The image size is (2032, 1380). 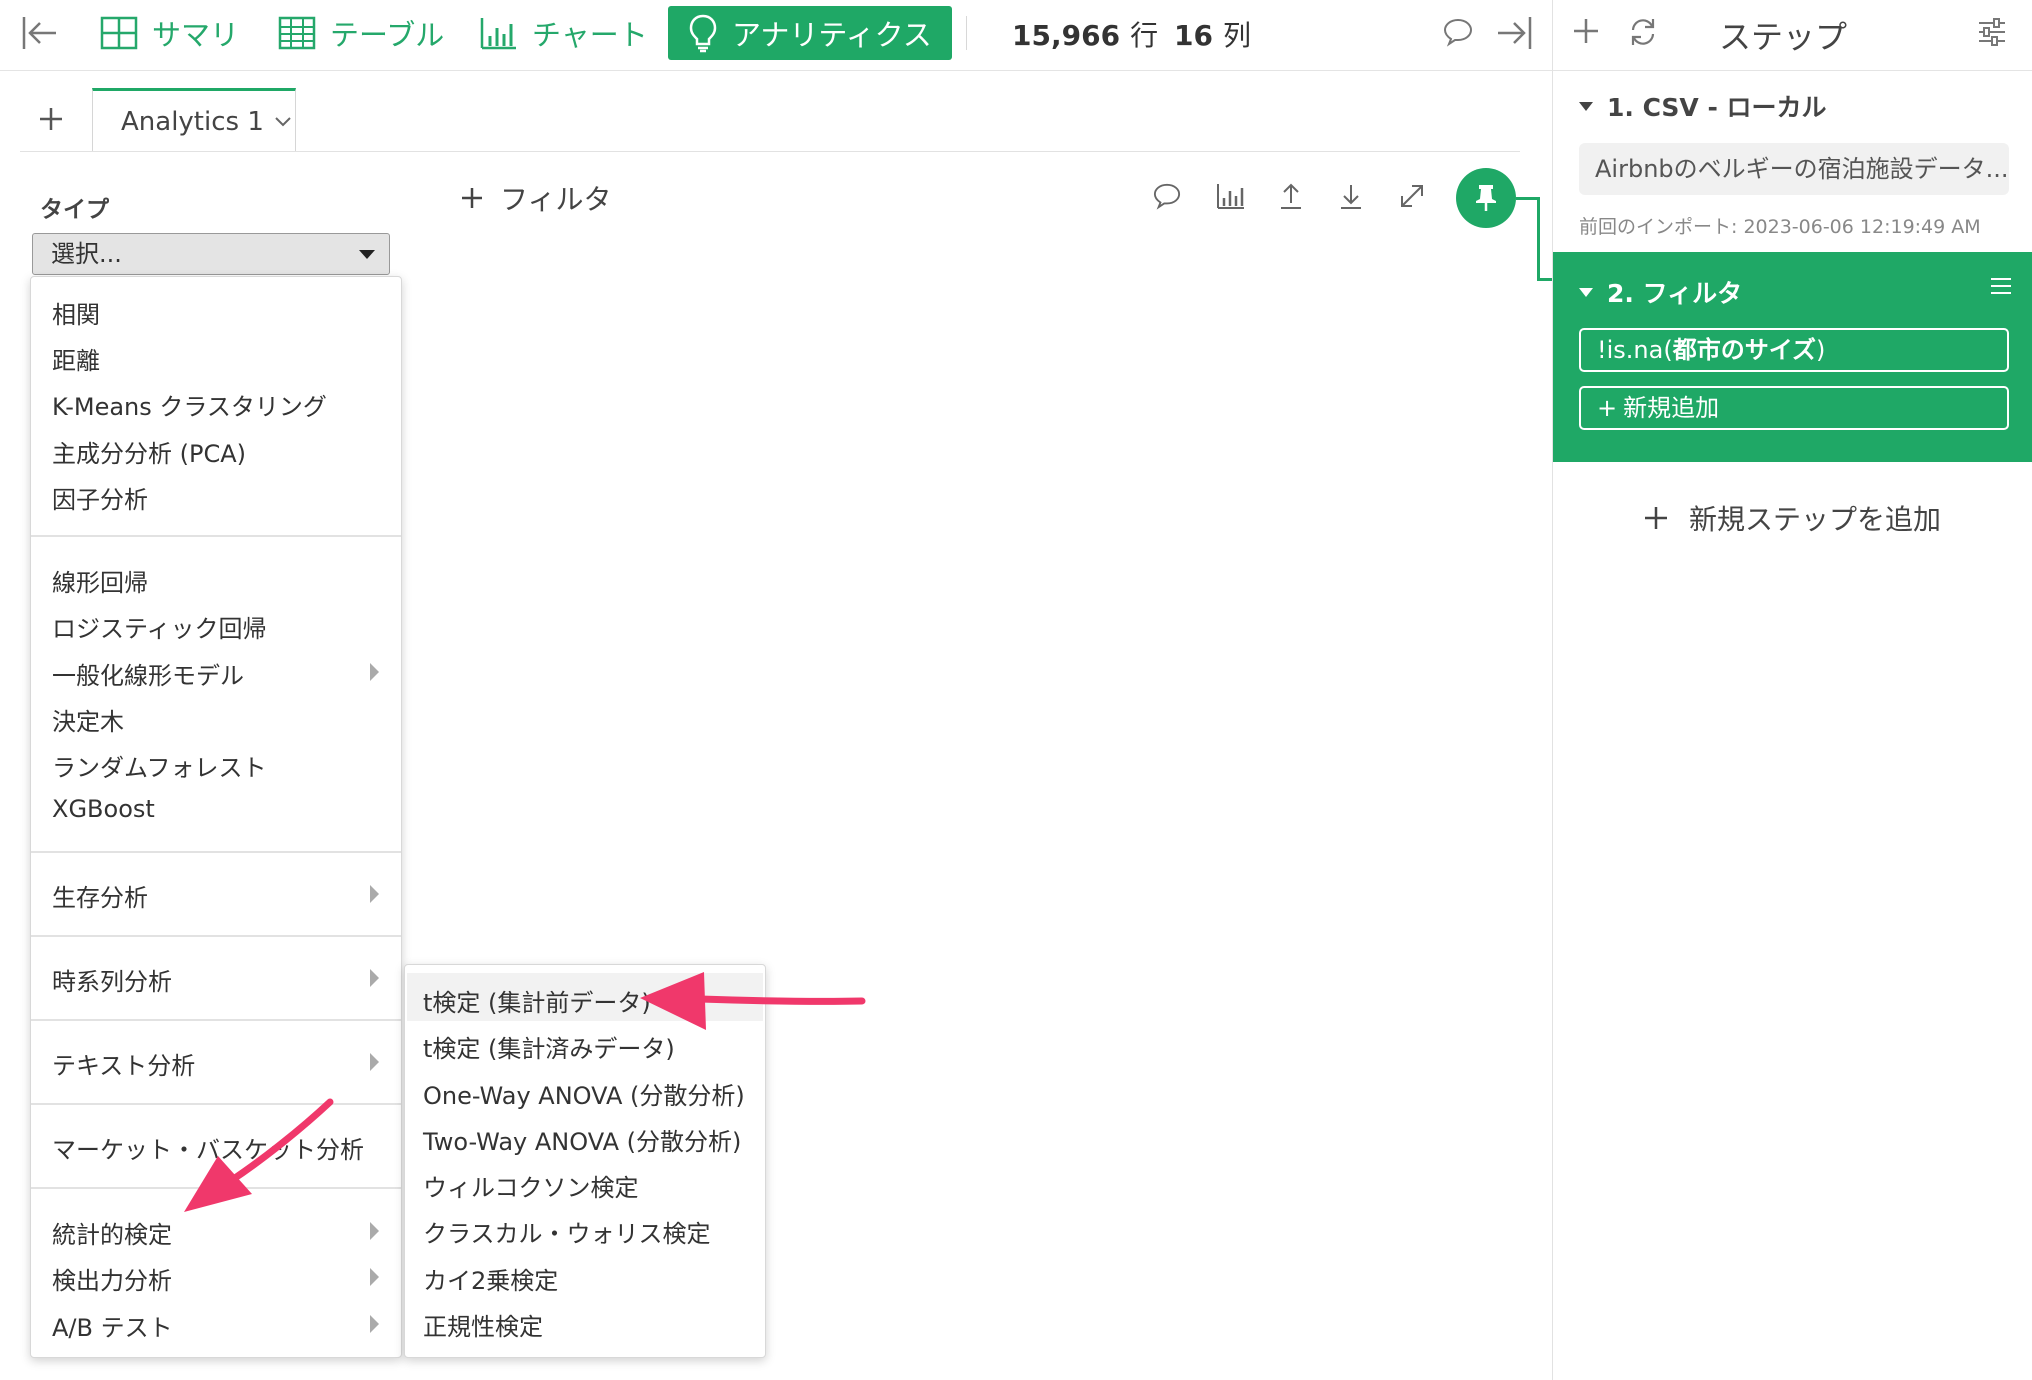 What do you see at coordinates (103, 809) in the screenshot?
I see `menu-item-xgboost: XGBoost` at bounding box center [103, 809].